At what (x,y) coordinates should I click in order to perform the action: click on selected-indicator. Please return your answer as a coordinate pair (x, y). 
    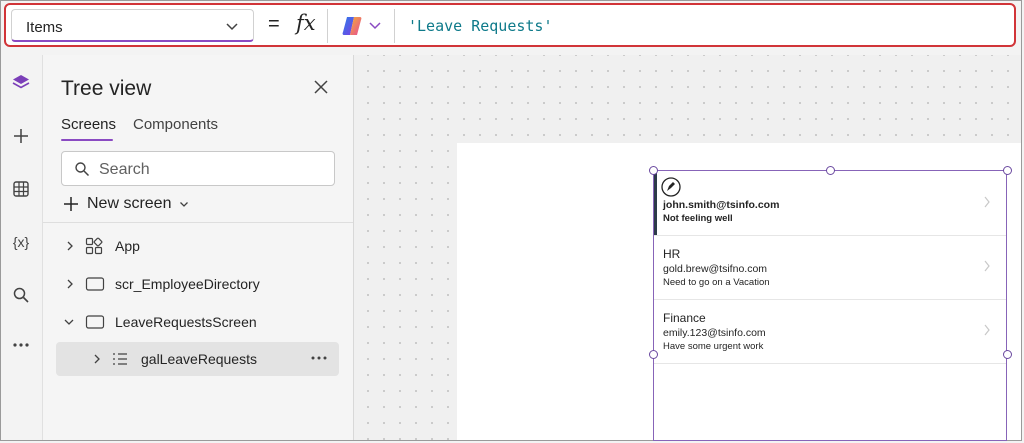
    Looking at the image, I should click on (655, 203).